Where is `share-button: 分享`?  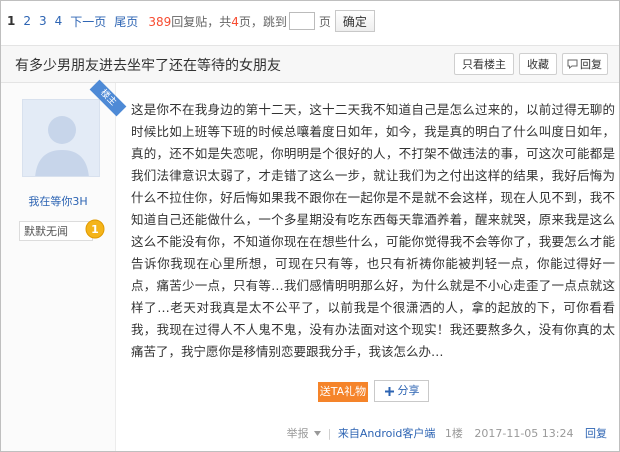
share-button: 分享 is located at coordinates (401, 391).